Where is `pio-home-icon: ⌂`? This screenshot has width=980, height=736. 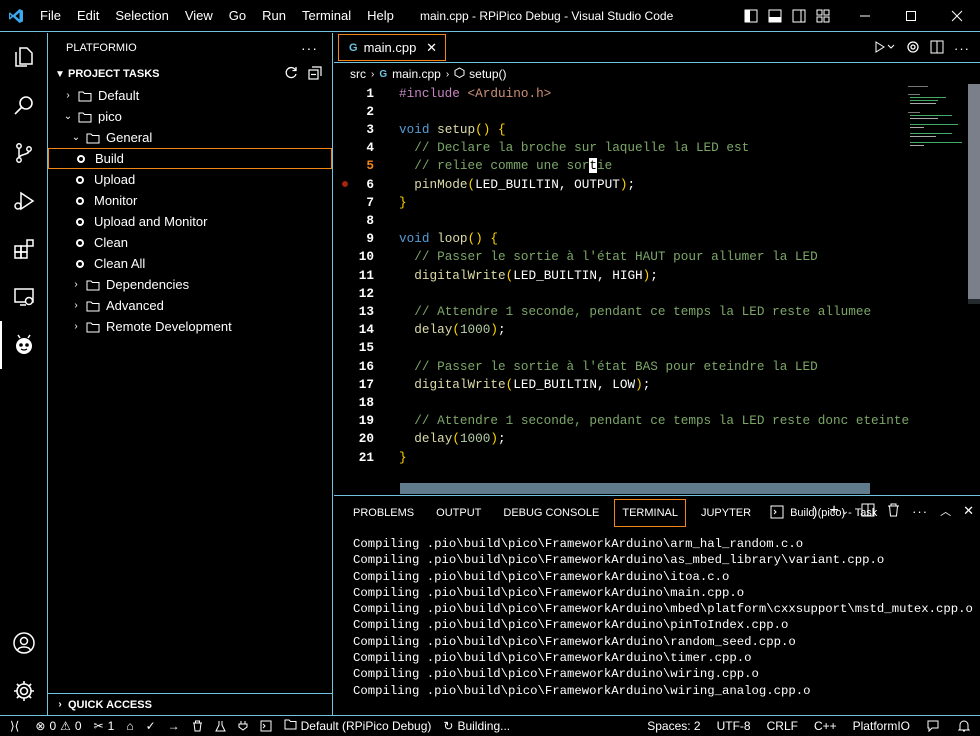 pio-home-icon: ⌂ is located at coordinates (129, 726).